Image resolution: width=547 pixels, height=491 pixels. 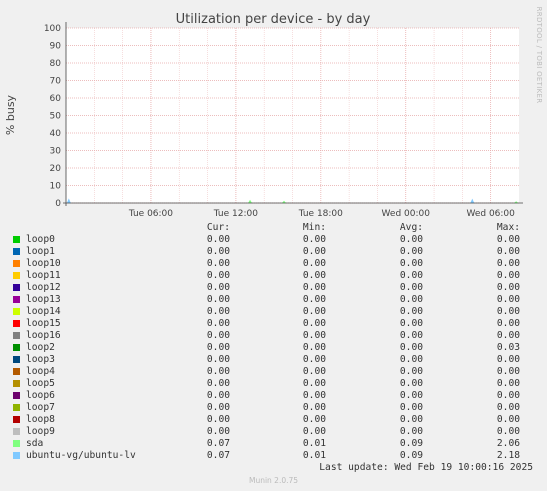 What do you see at coordinates (314, 455) in the screenshot?
I see `legend-min-value: 0.01` at bounding box center [314, 455].